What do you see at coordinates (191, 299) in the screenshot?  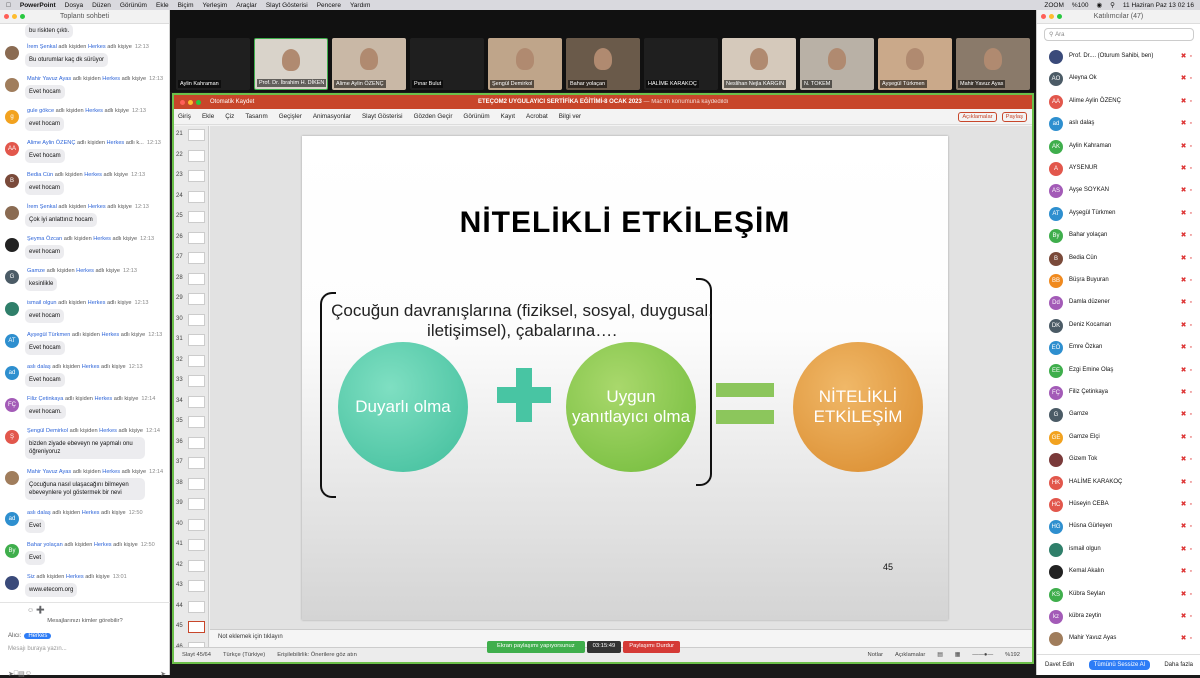 I see `slide-thumbnail: 29` at bounding box center [191, 299].